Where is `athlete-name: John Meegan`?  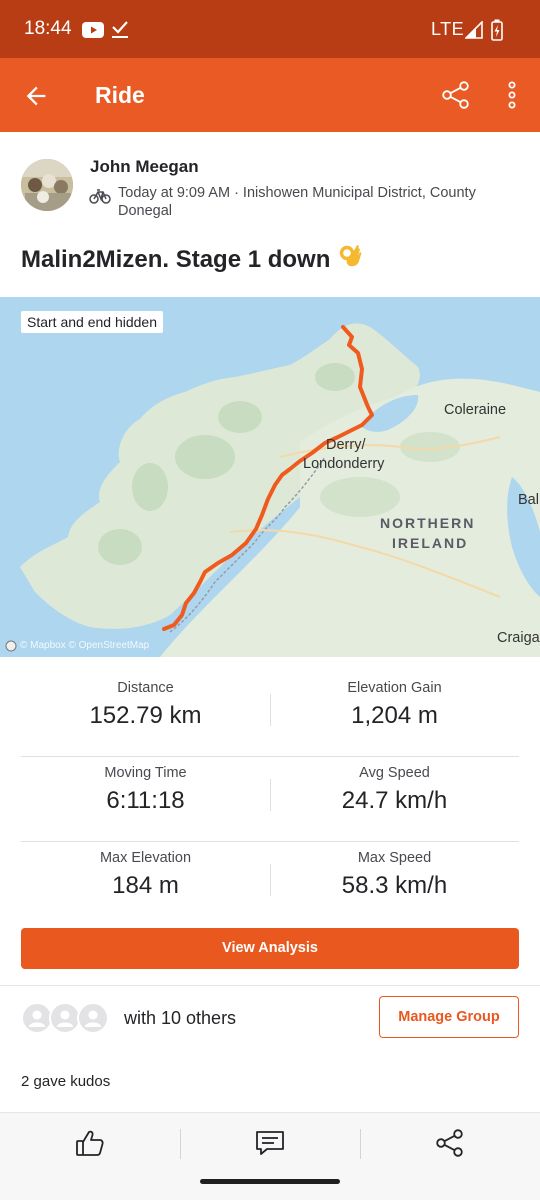
athlete-name: John Meegan is located at coordinates (144, 167).